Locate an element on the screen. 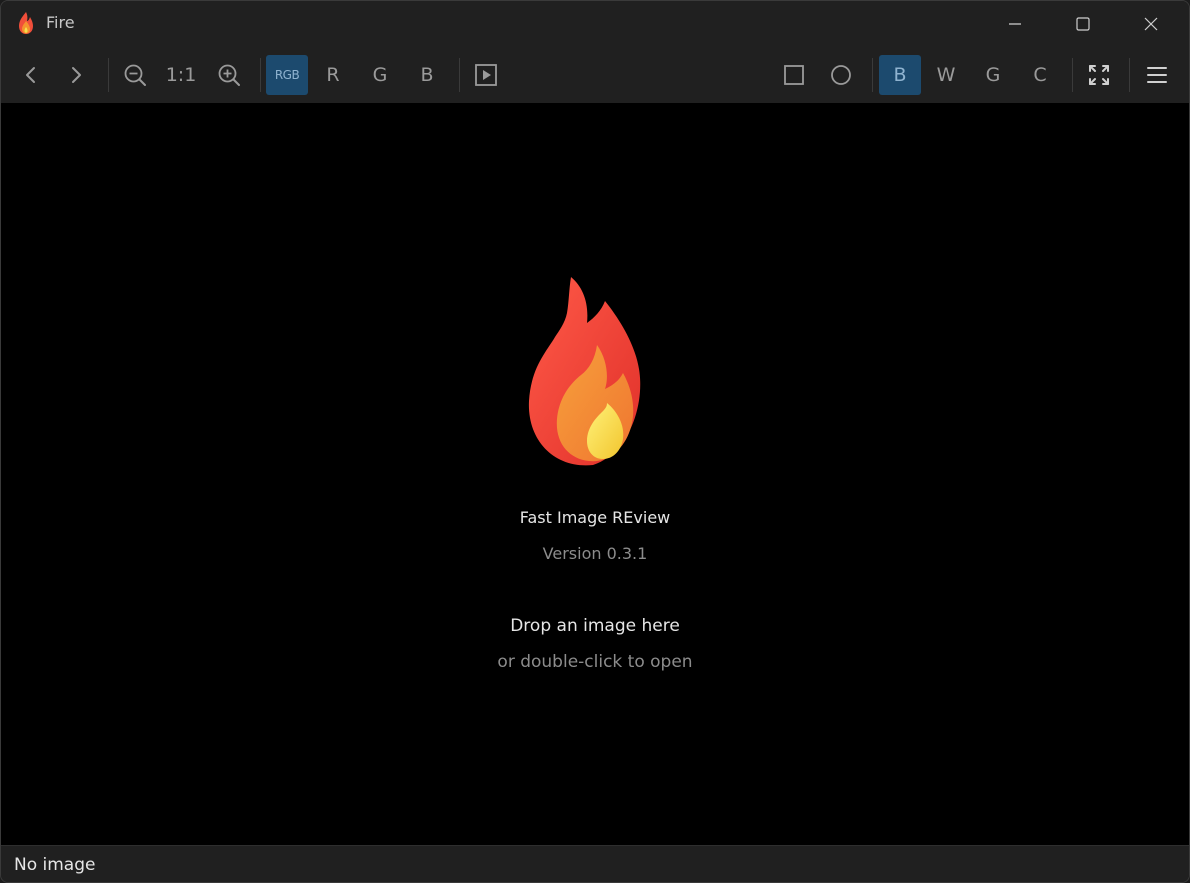 This screenshot has height=883, width=1190. chevron-right-icon is located at coordinates (76, 75).